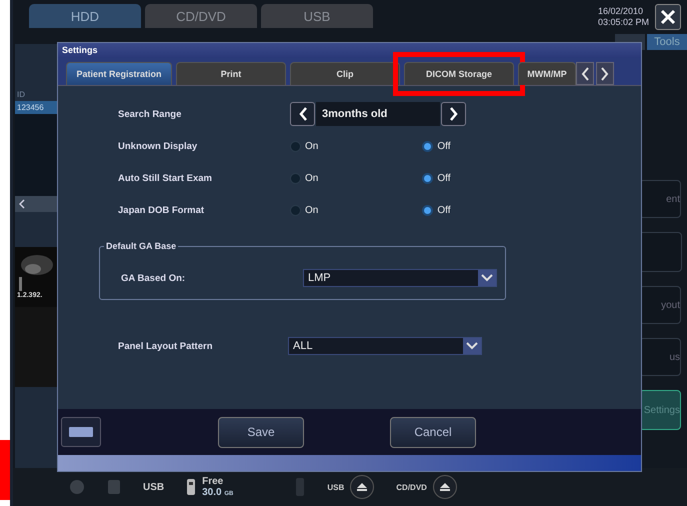 Image resolution: width=687 pixels, height=506 pixels. Describe the element at coordinates (623, 22) in the screenshot. I see `time-text: 03:05:02 PM` at that location.